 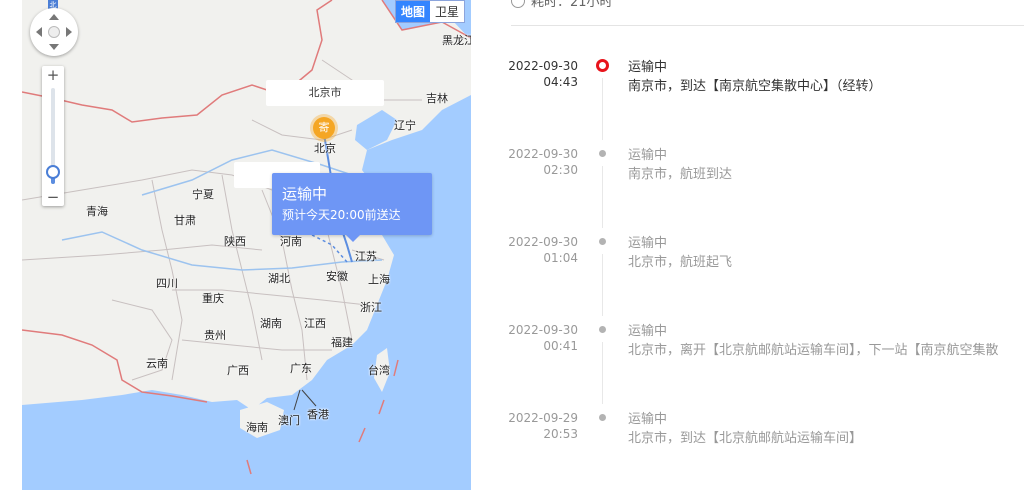 What do you see at coordinates (53, 197) in the screenshot?
I see `zoom-out-button: −` at bounding box center [53, 197].